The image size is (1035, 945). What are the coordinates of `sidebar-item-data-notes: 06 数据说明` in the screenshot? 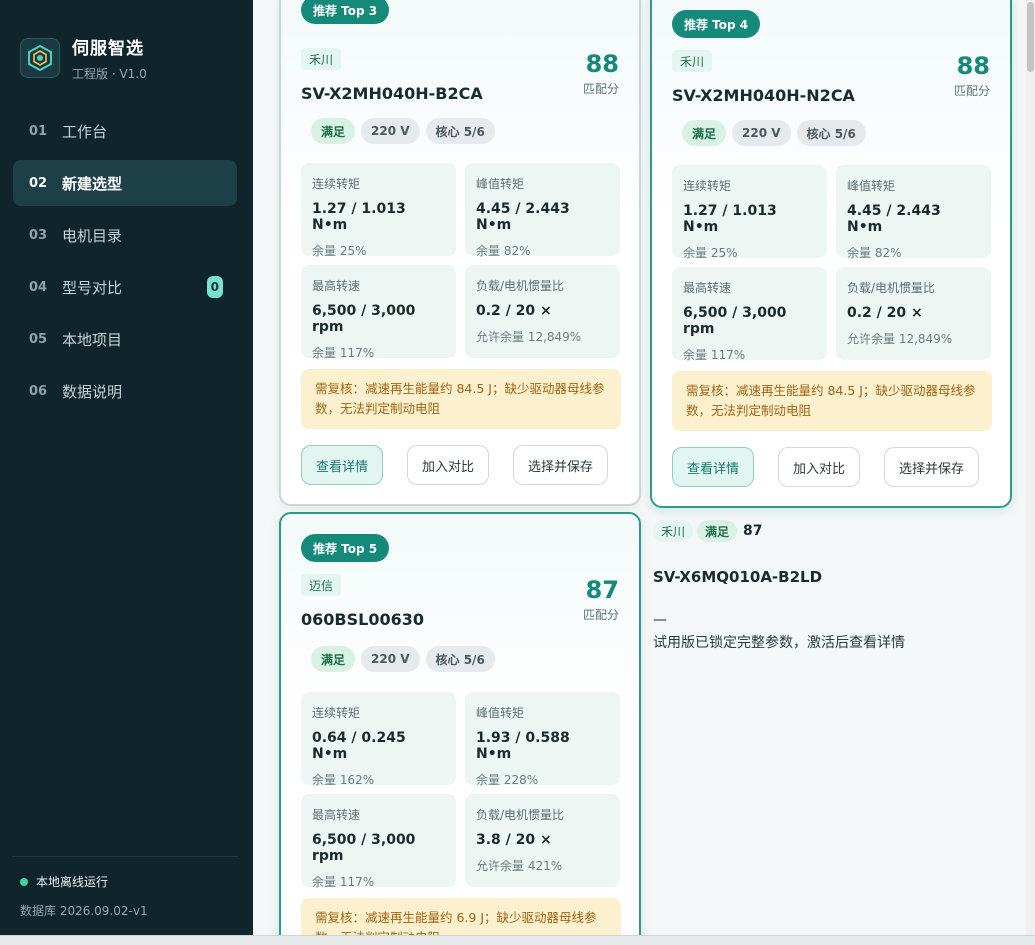 It's located at (125, 391).